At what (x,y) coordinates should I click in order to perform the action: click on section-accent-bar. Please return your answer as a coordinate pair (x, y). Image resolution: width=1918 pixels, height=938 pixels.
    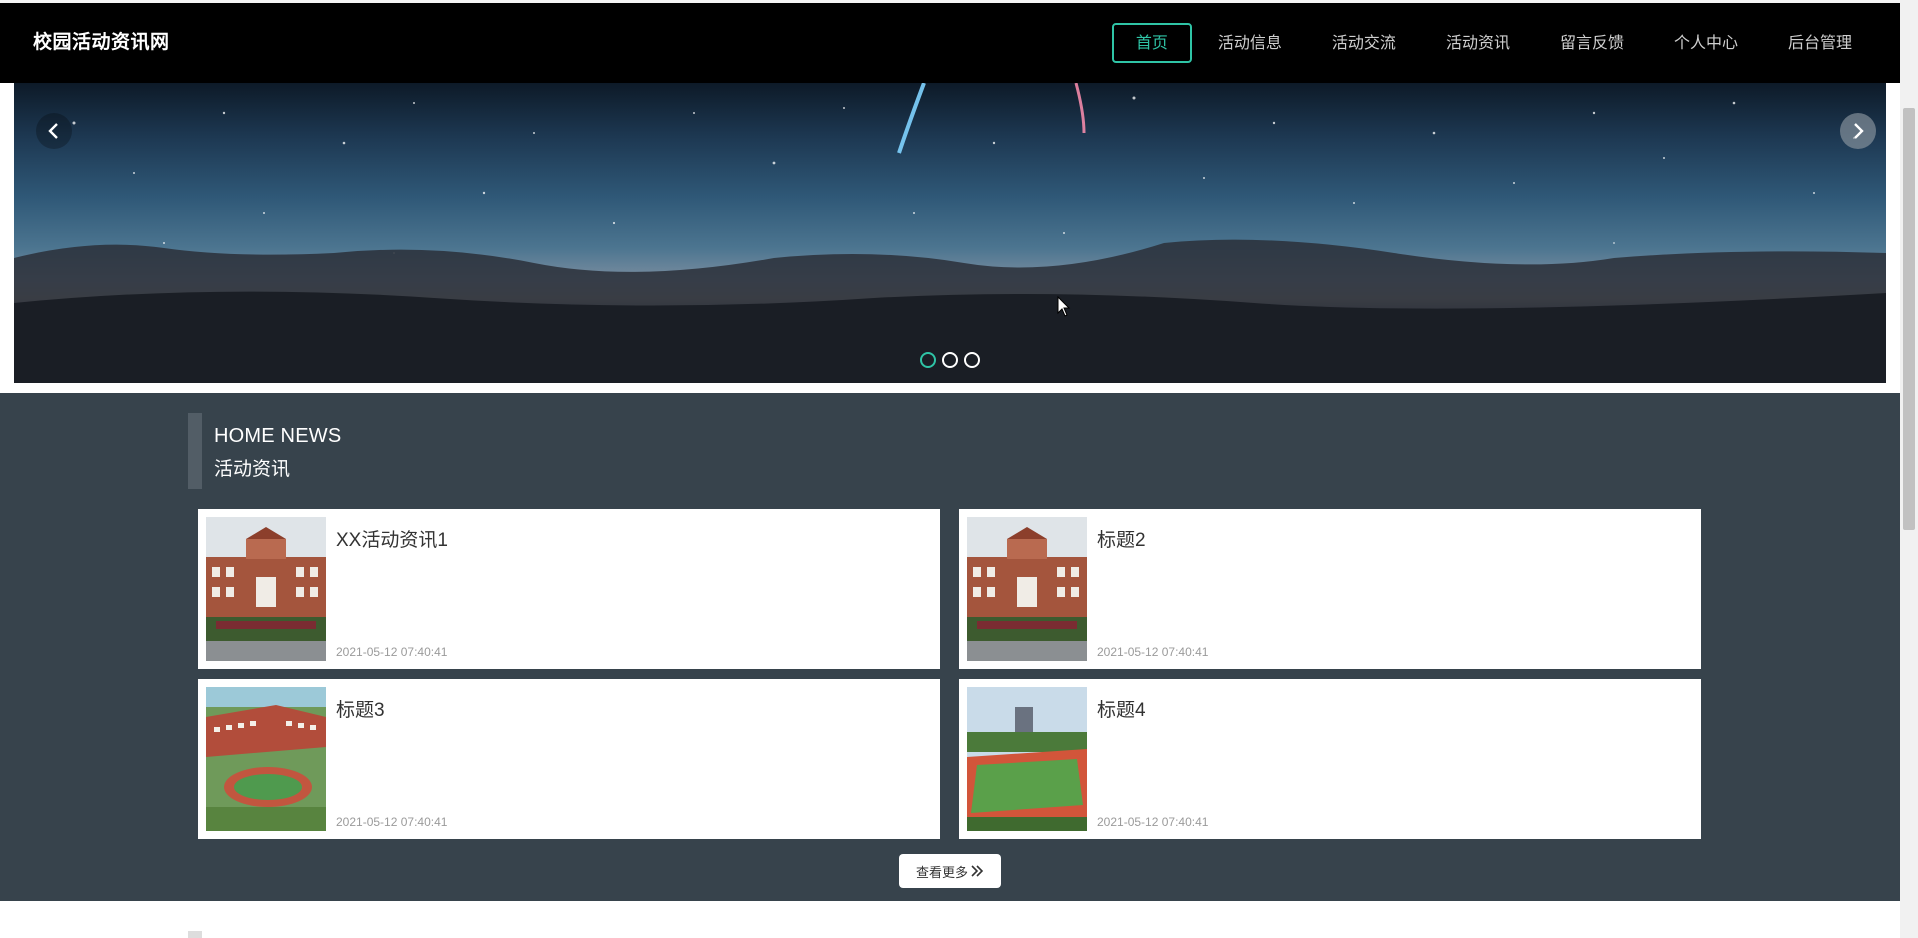
    Looking at the image, I should click on (195, 451).